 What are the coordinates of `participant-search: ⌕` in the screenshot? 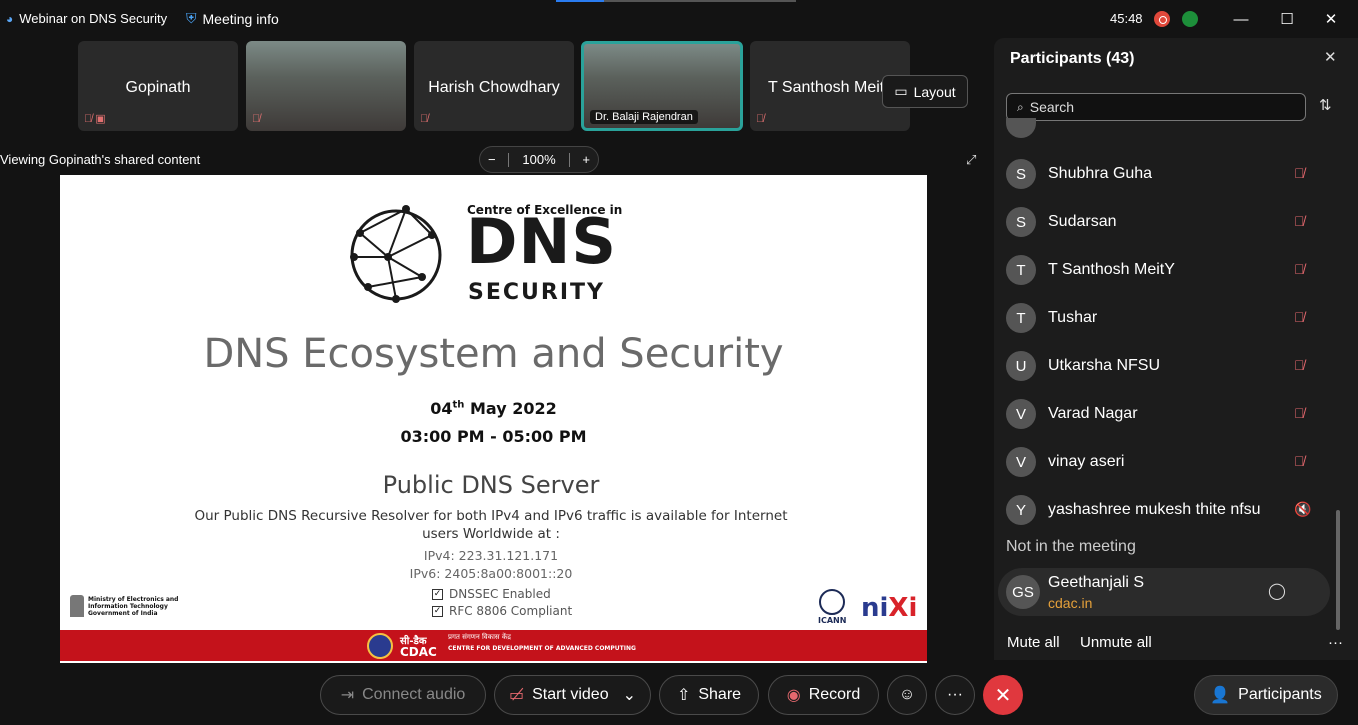 It's located at (1156, 107).